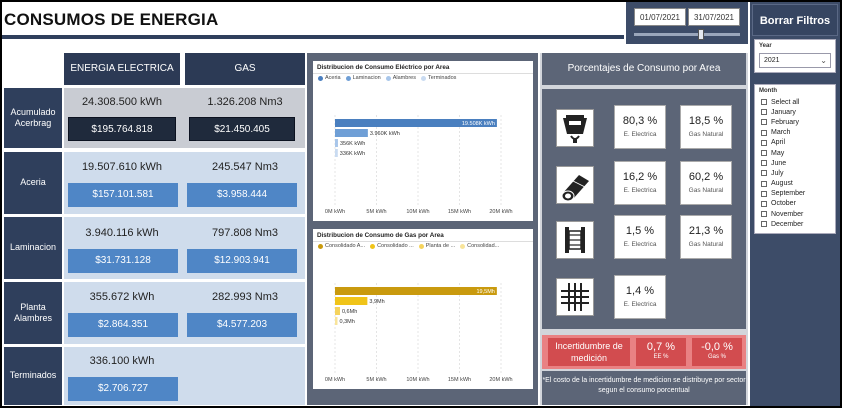 The height and width of the screenshot is (408, 842). Describe the element at coordinates (33, 118) in the screenshot. I see `row-label-acumulado: Acumulado Acerbrag` at that location.